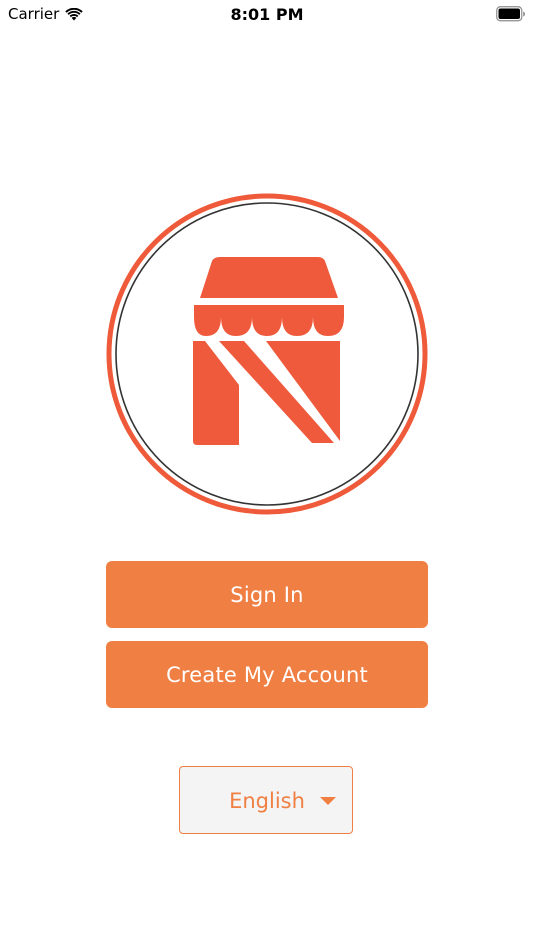 This screenshot has height=950, width=534. What do you see at coordinates (266, 800) in the screenshot?
I see `language-picker: English` at bounding box center [266, 800].